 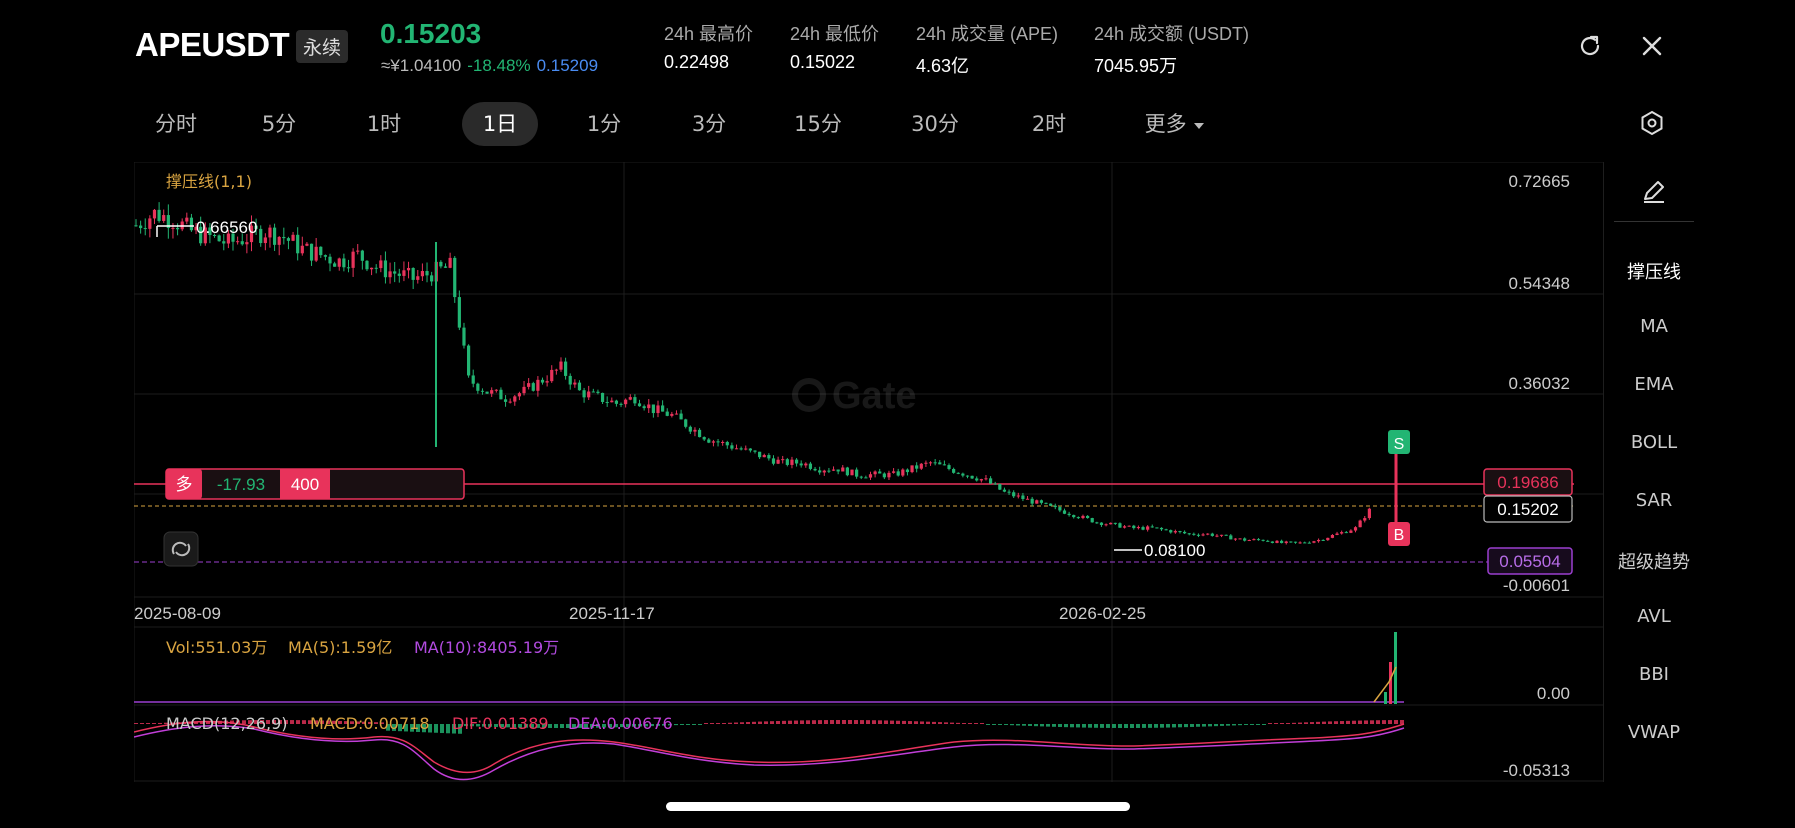 What do you see at coordinates (212, 45) in the screenshot?
I see `symbol-title: APEUSDT` at bounding box center [212, 45].